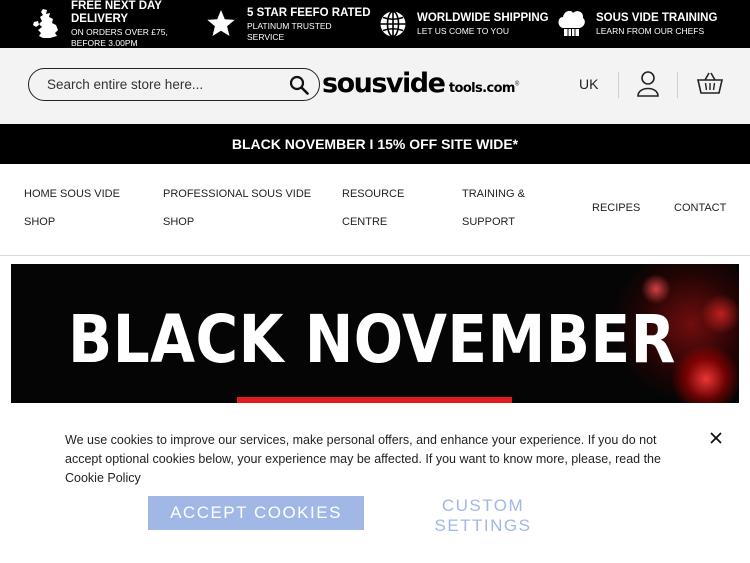 This screenshot has height=563, width=750. What do you see at coordinates (256, 513) in the screenshot?
I see `accept-cookies-button: ACCEPT COOKIES` at bounding box center [256, 513].